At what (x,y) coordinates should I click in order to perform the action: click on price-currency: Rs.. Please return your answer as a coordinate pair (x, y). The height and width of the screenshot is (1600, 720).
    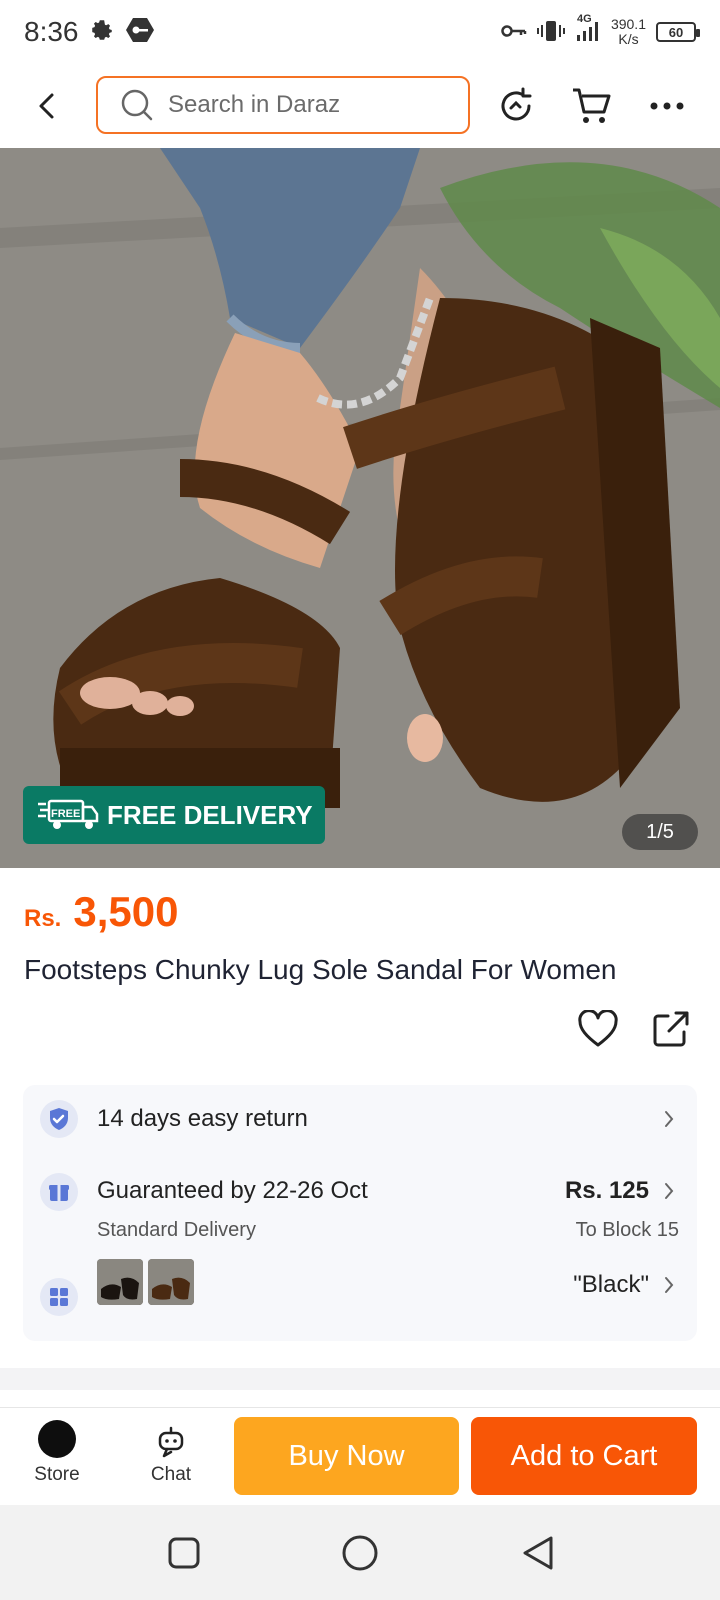
    Looking at the image, I should click on (43, 918).